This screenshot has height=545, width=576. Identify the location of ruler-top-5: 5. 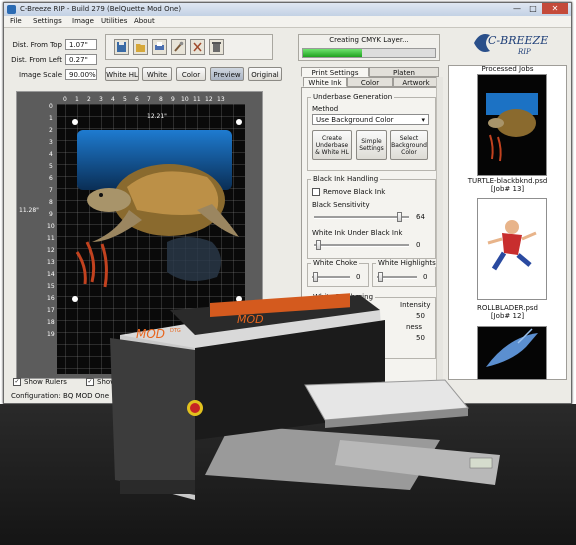
(125, 99).